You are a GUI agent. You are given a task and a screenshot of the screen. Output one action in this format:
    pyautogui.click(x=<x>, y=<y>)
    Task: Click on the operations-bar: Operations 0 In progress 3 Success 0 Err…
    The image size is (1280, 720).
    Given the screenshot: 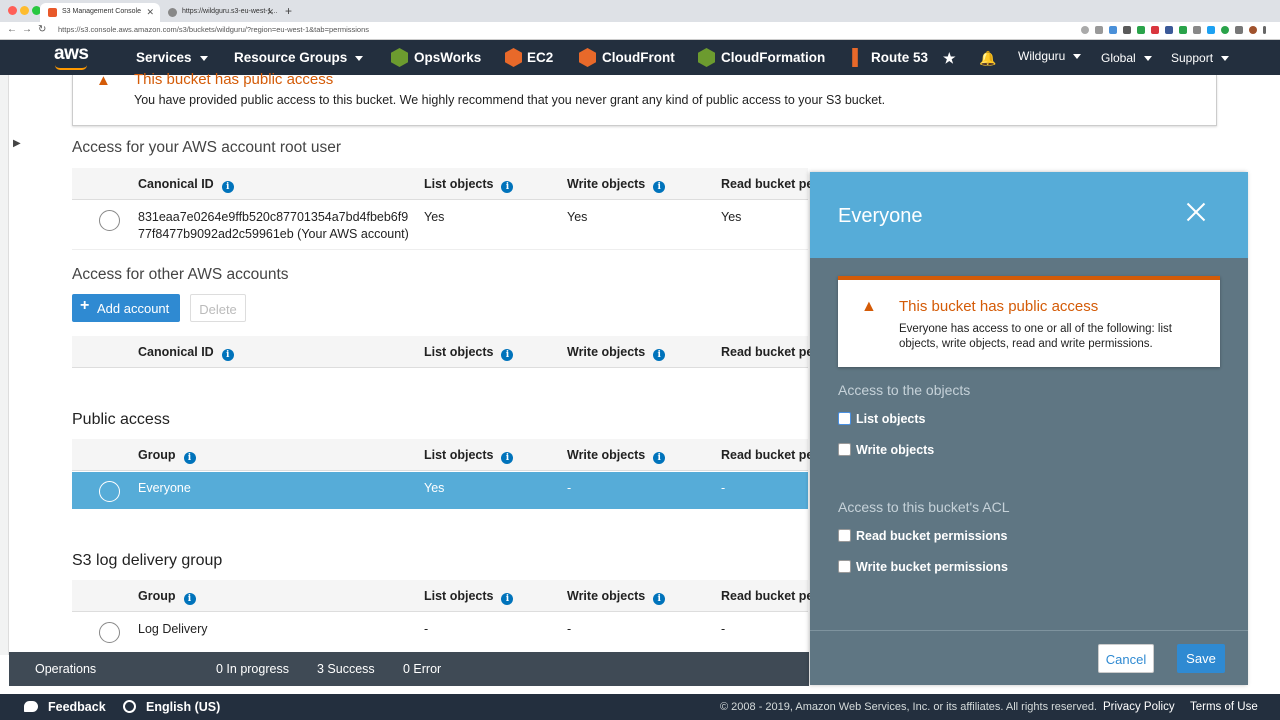 What is the action you would take?
    pyautogui.click(x=409, y=669)
    